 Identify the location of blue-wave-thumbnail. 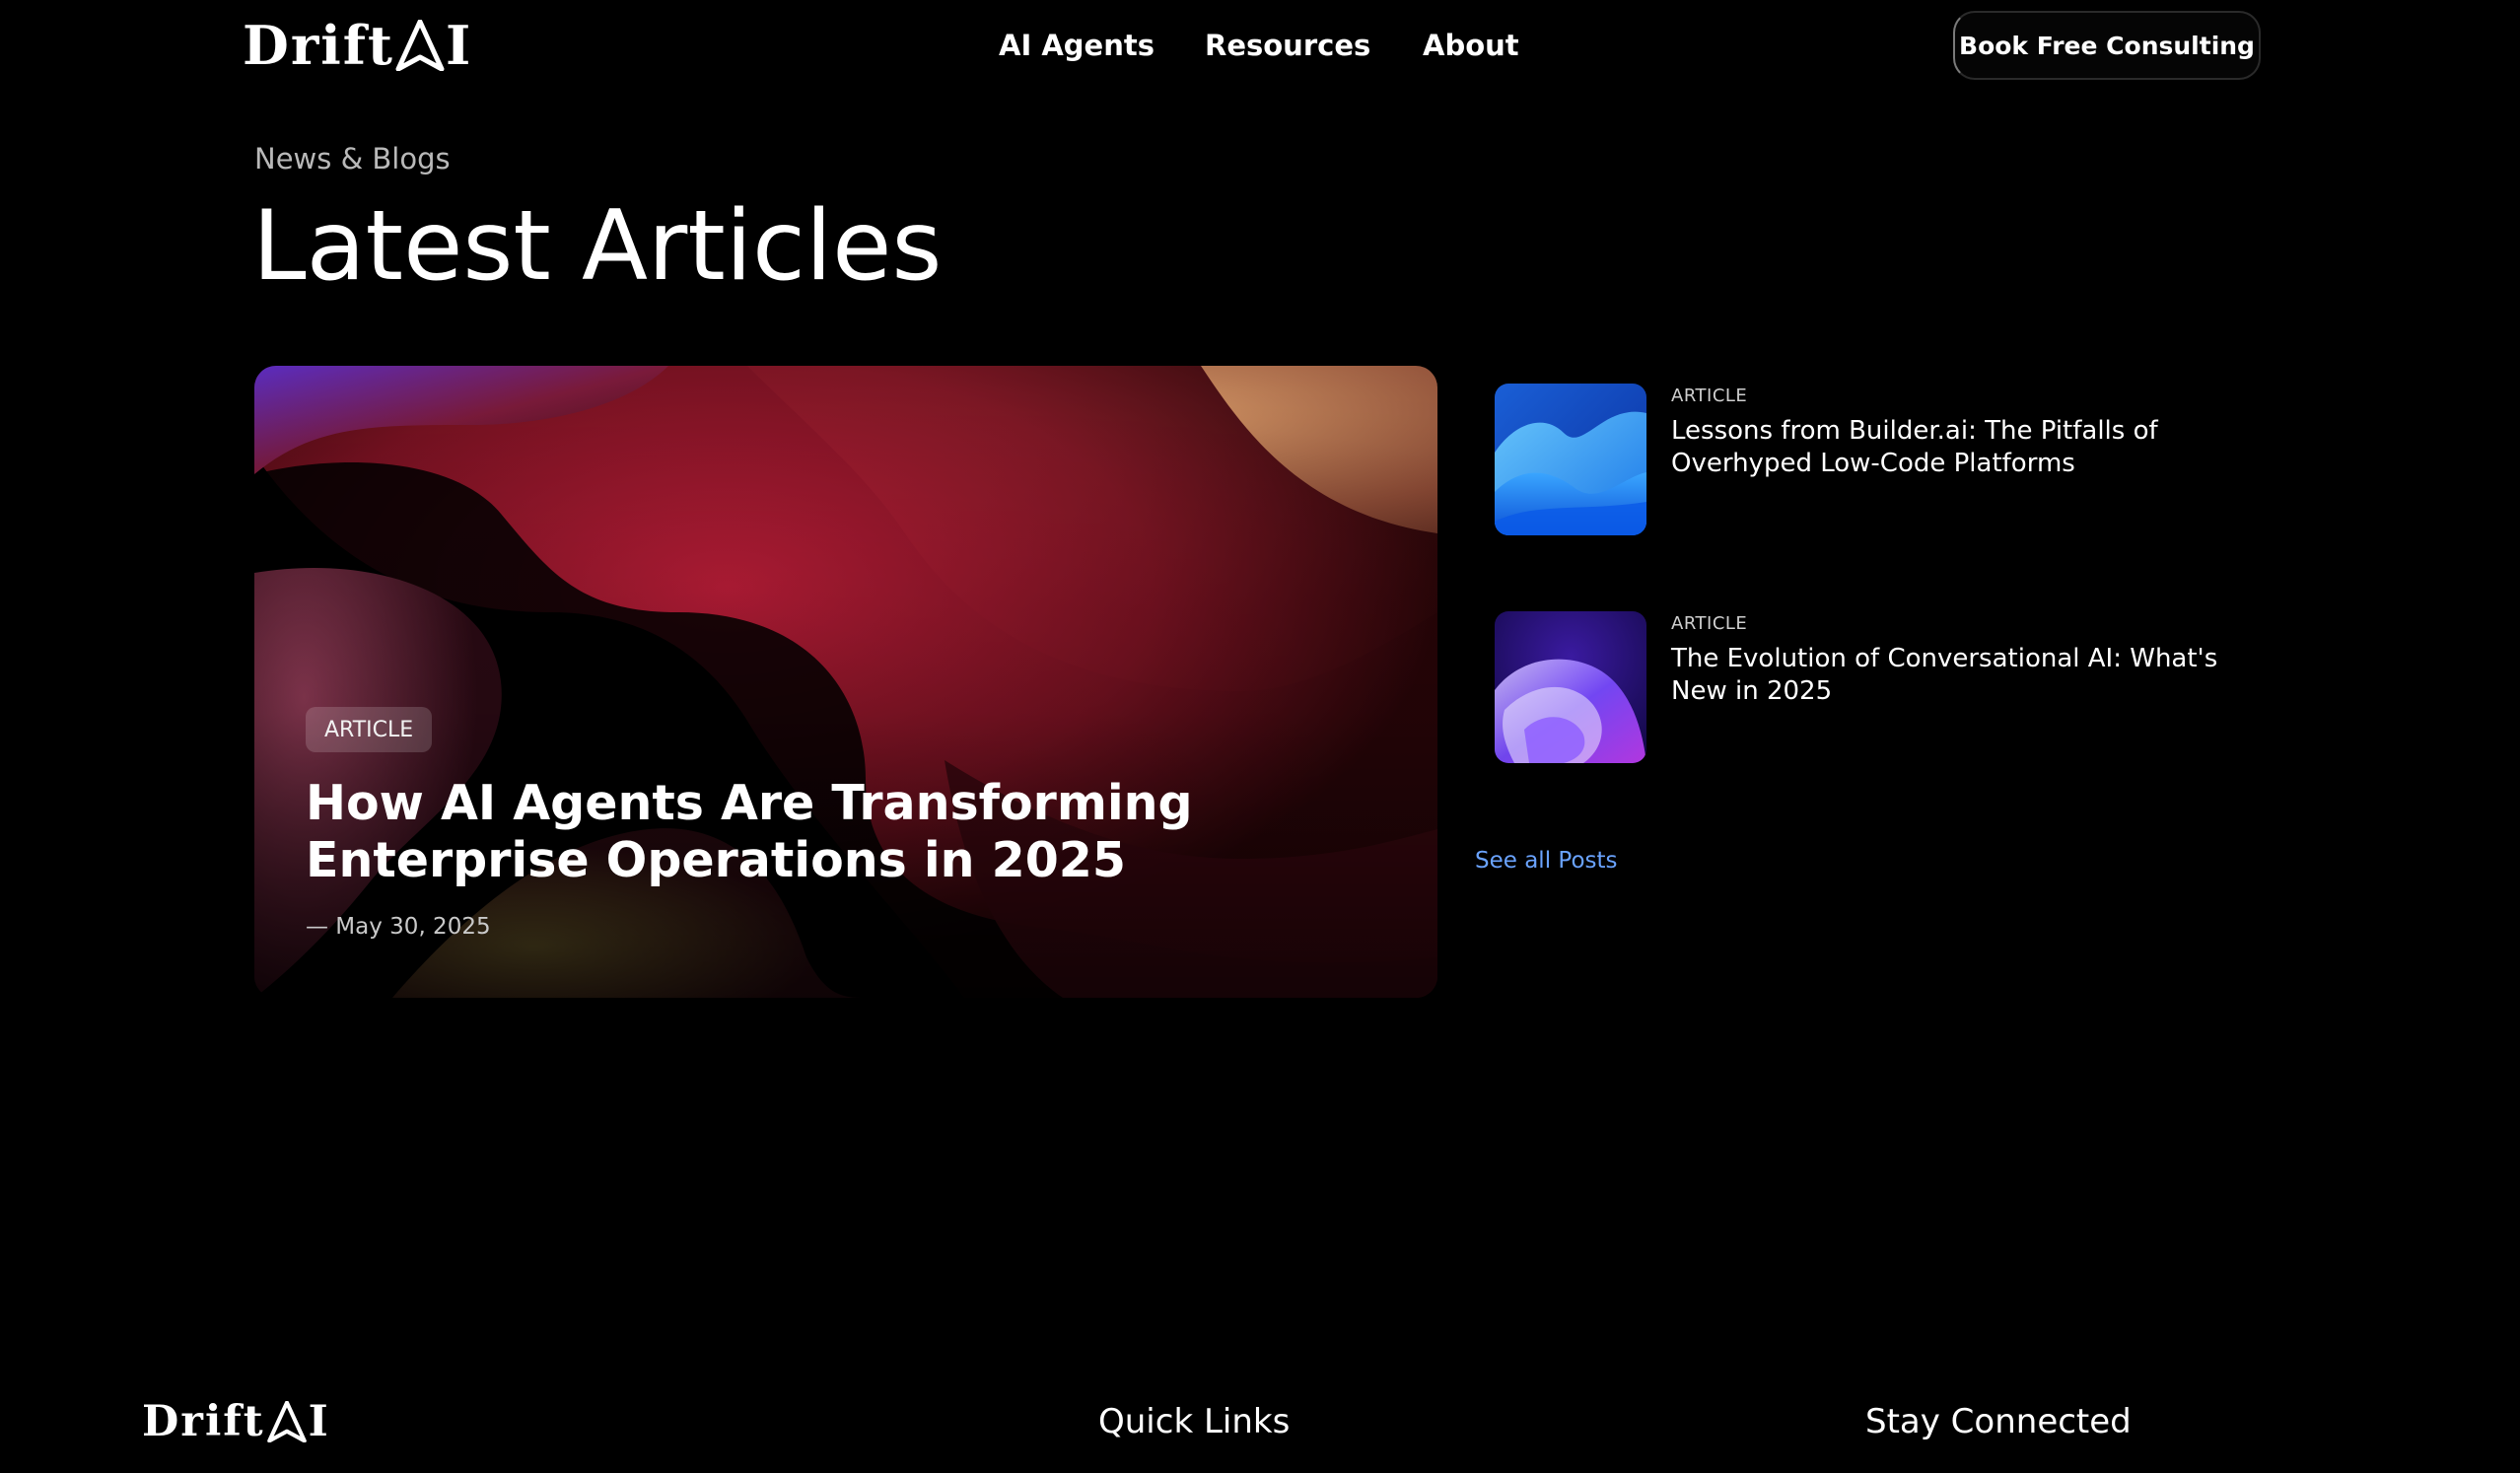
(1570, 459).